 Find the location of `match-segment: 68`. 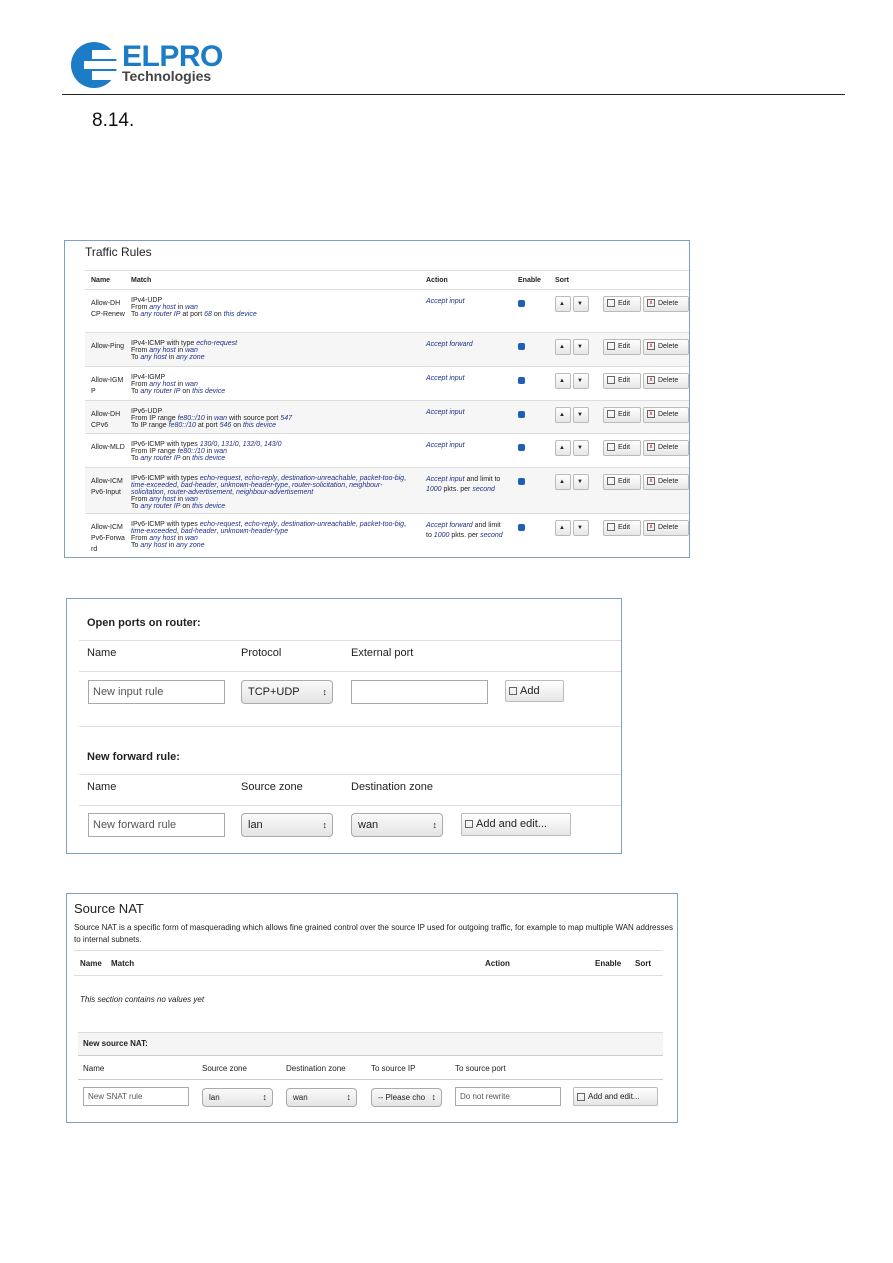

match-segment: 68 is located at coordinates (208, 314).